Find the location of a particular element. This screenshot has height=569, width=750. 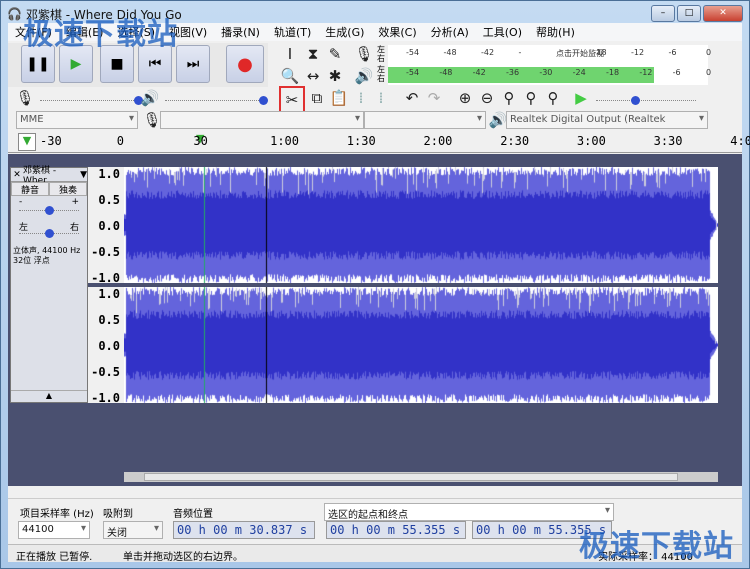

pan-slider is located at coordinates (49, 233).